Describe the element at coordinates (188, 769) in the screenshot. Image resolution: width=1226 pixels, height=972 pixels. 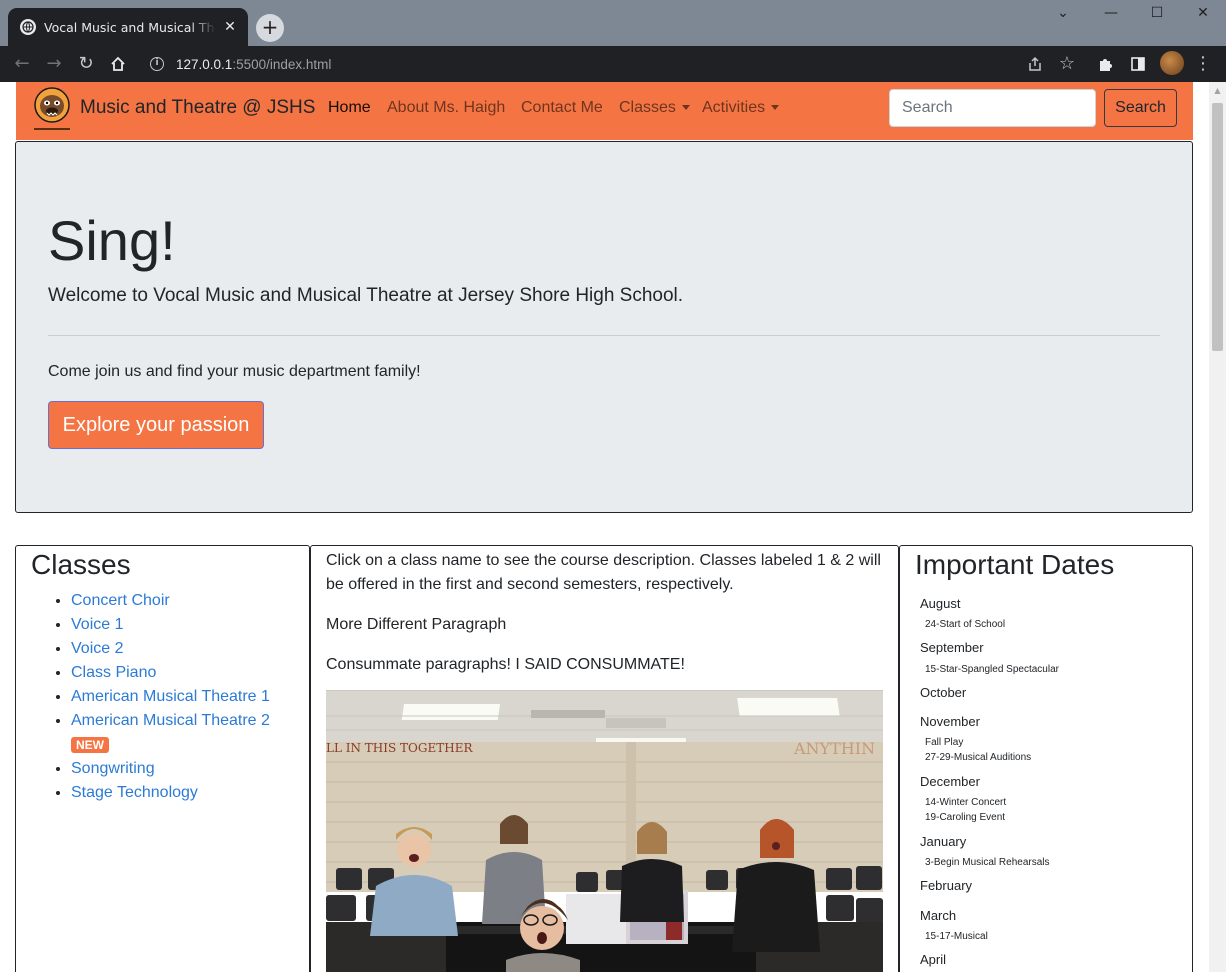
I see `list-item: Songwriting` at that location.